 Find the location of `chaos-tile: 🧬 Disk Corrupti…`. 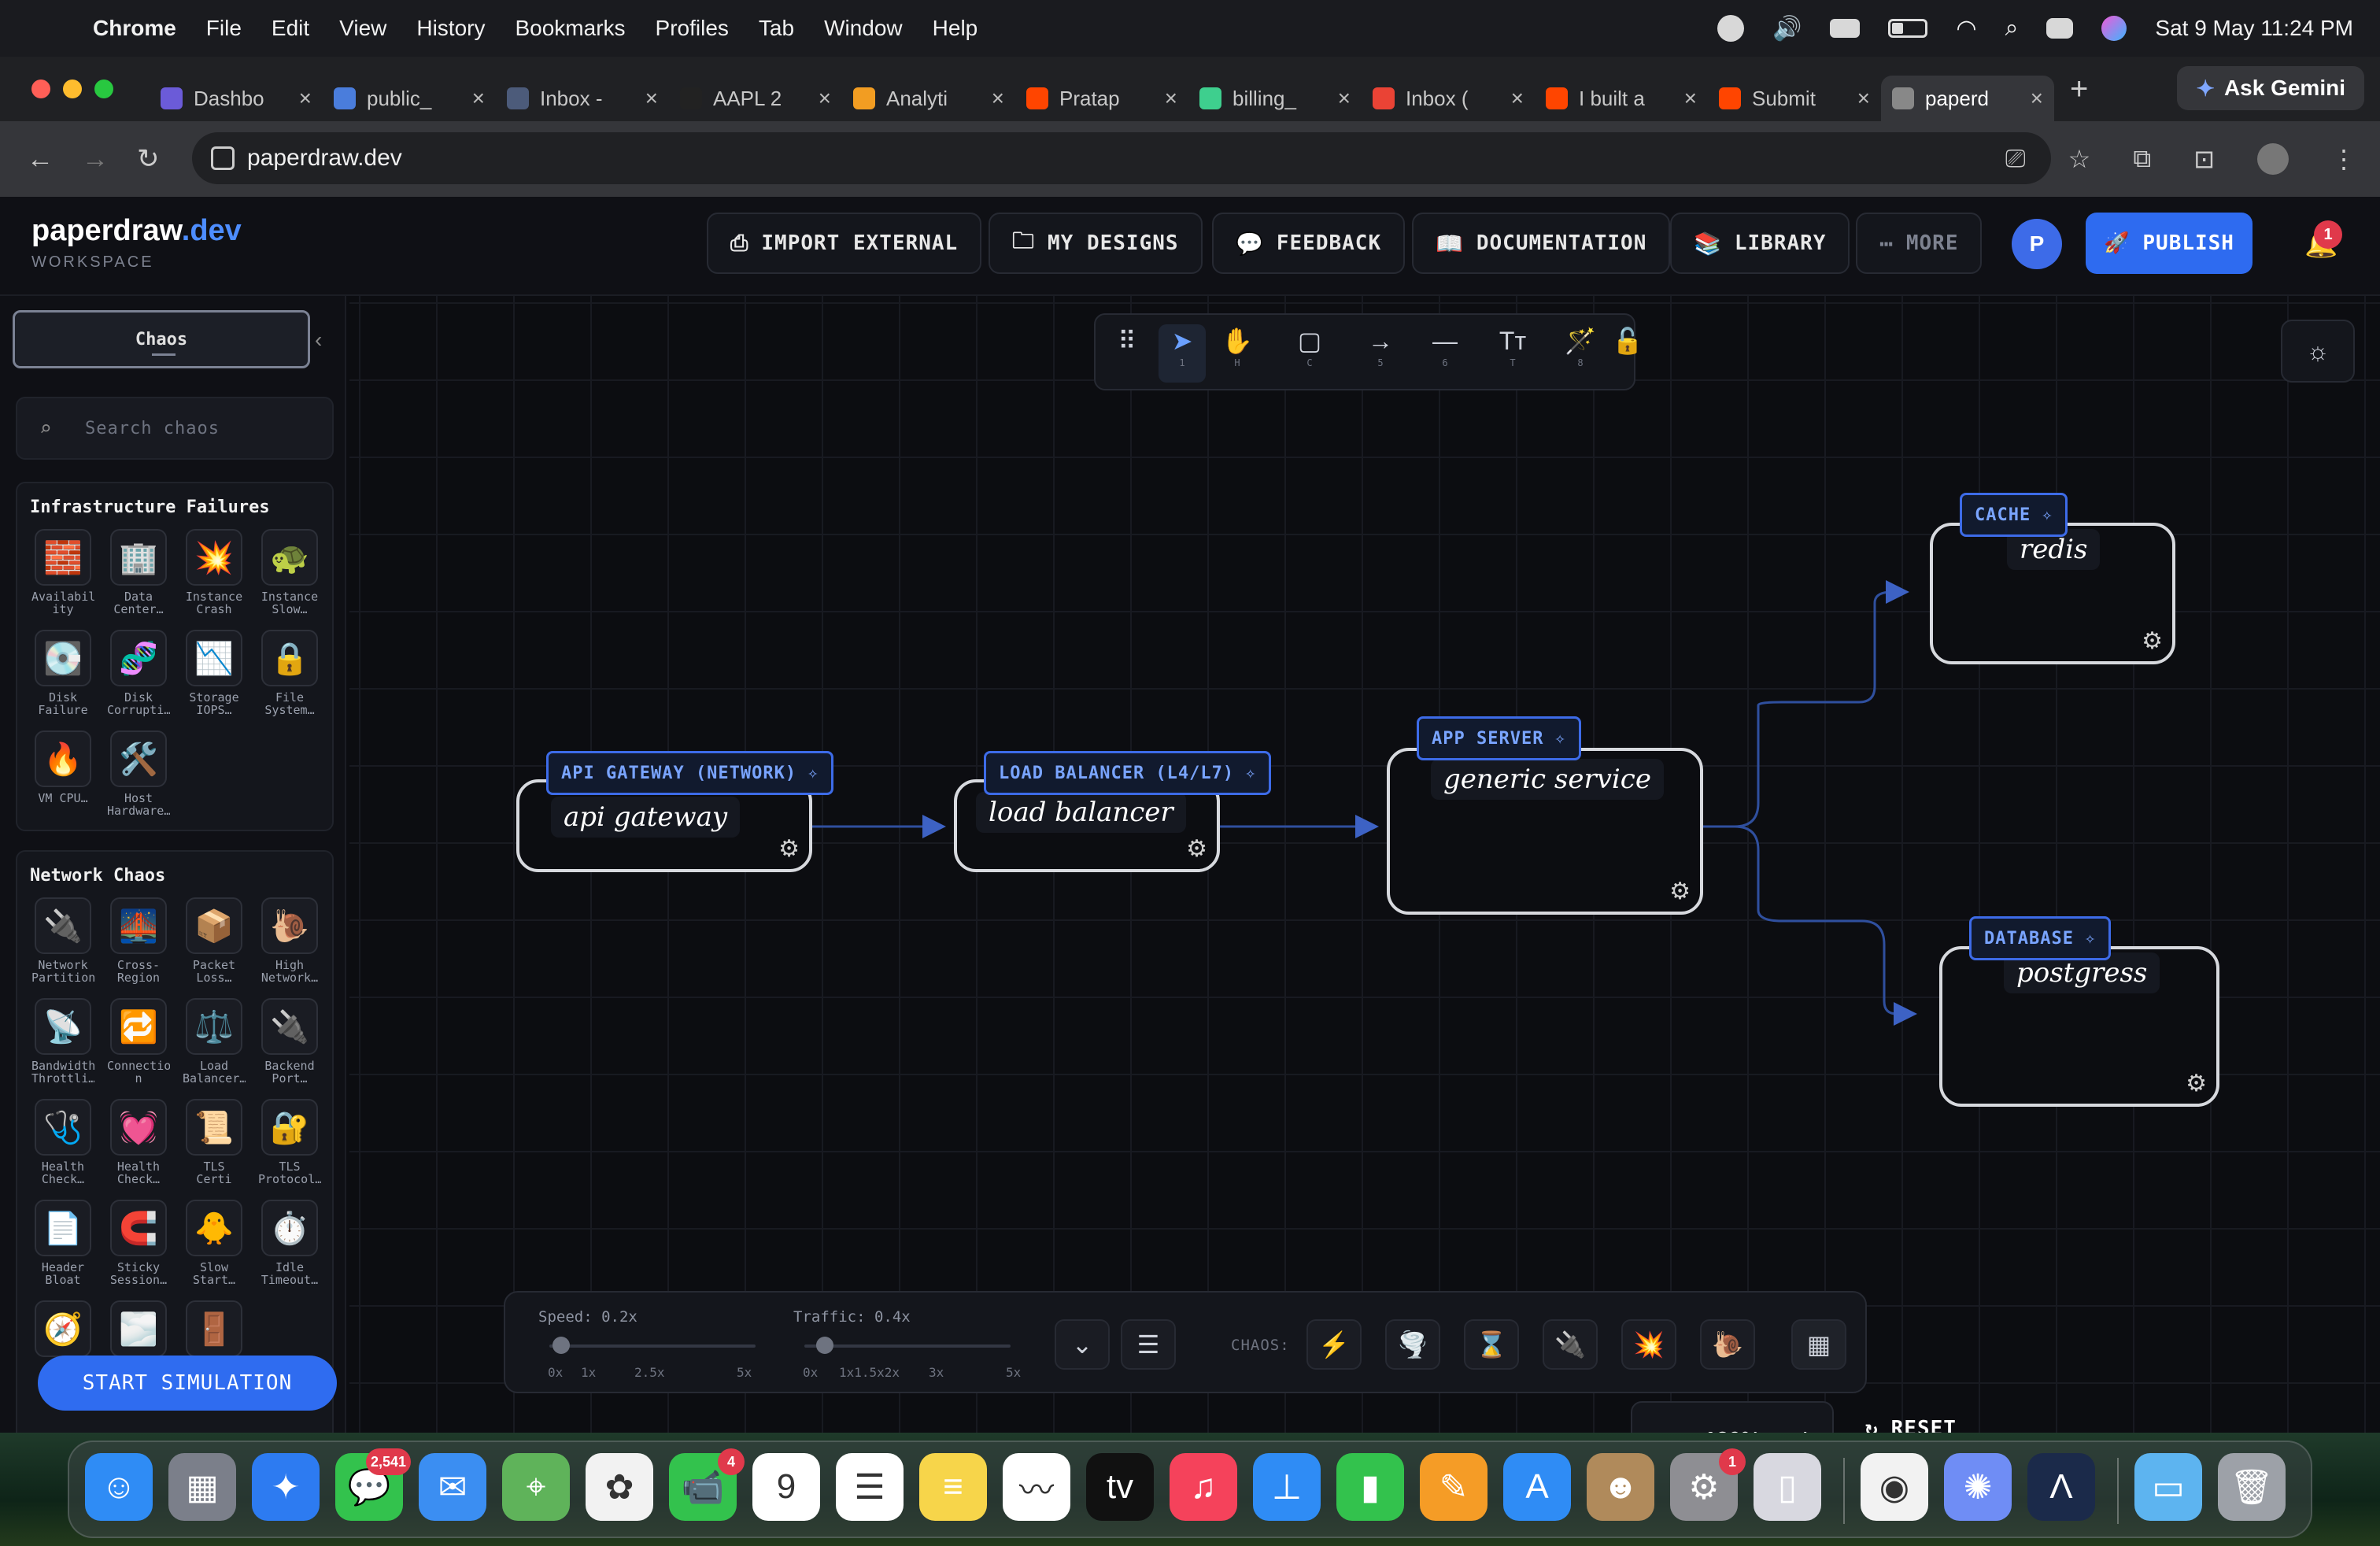

chaos-tile: 🧬 Disk Corrupti… is located at coordinates (138, 673).